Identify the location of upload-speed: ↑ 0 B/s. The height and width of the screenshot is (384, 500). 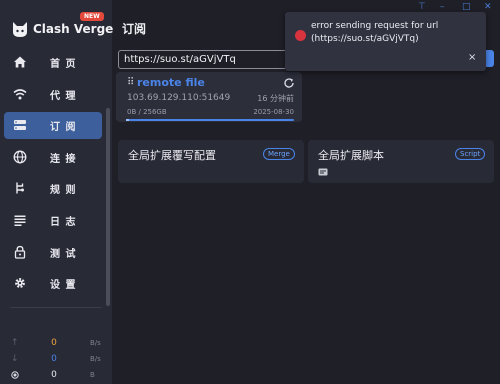
(57, 344).